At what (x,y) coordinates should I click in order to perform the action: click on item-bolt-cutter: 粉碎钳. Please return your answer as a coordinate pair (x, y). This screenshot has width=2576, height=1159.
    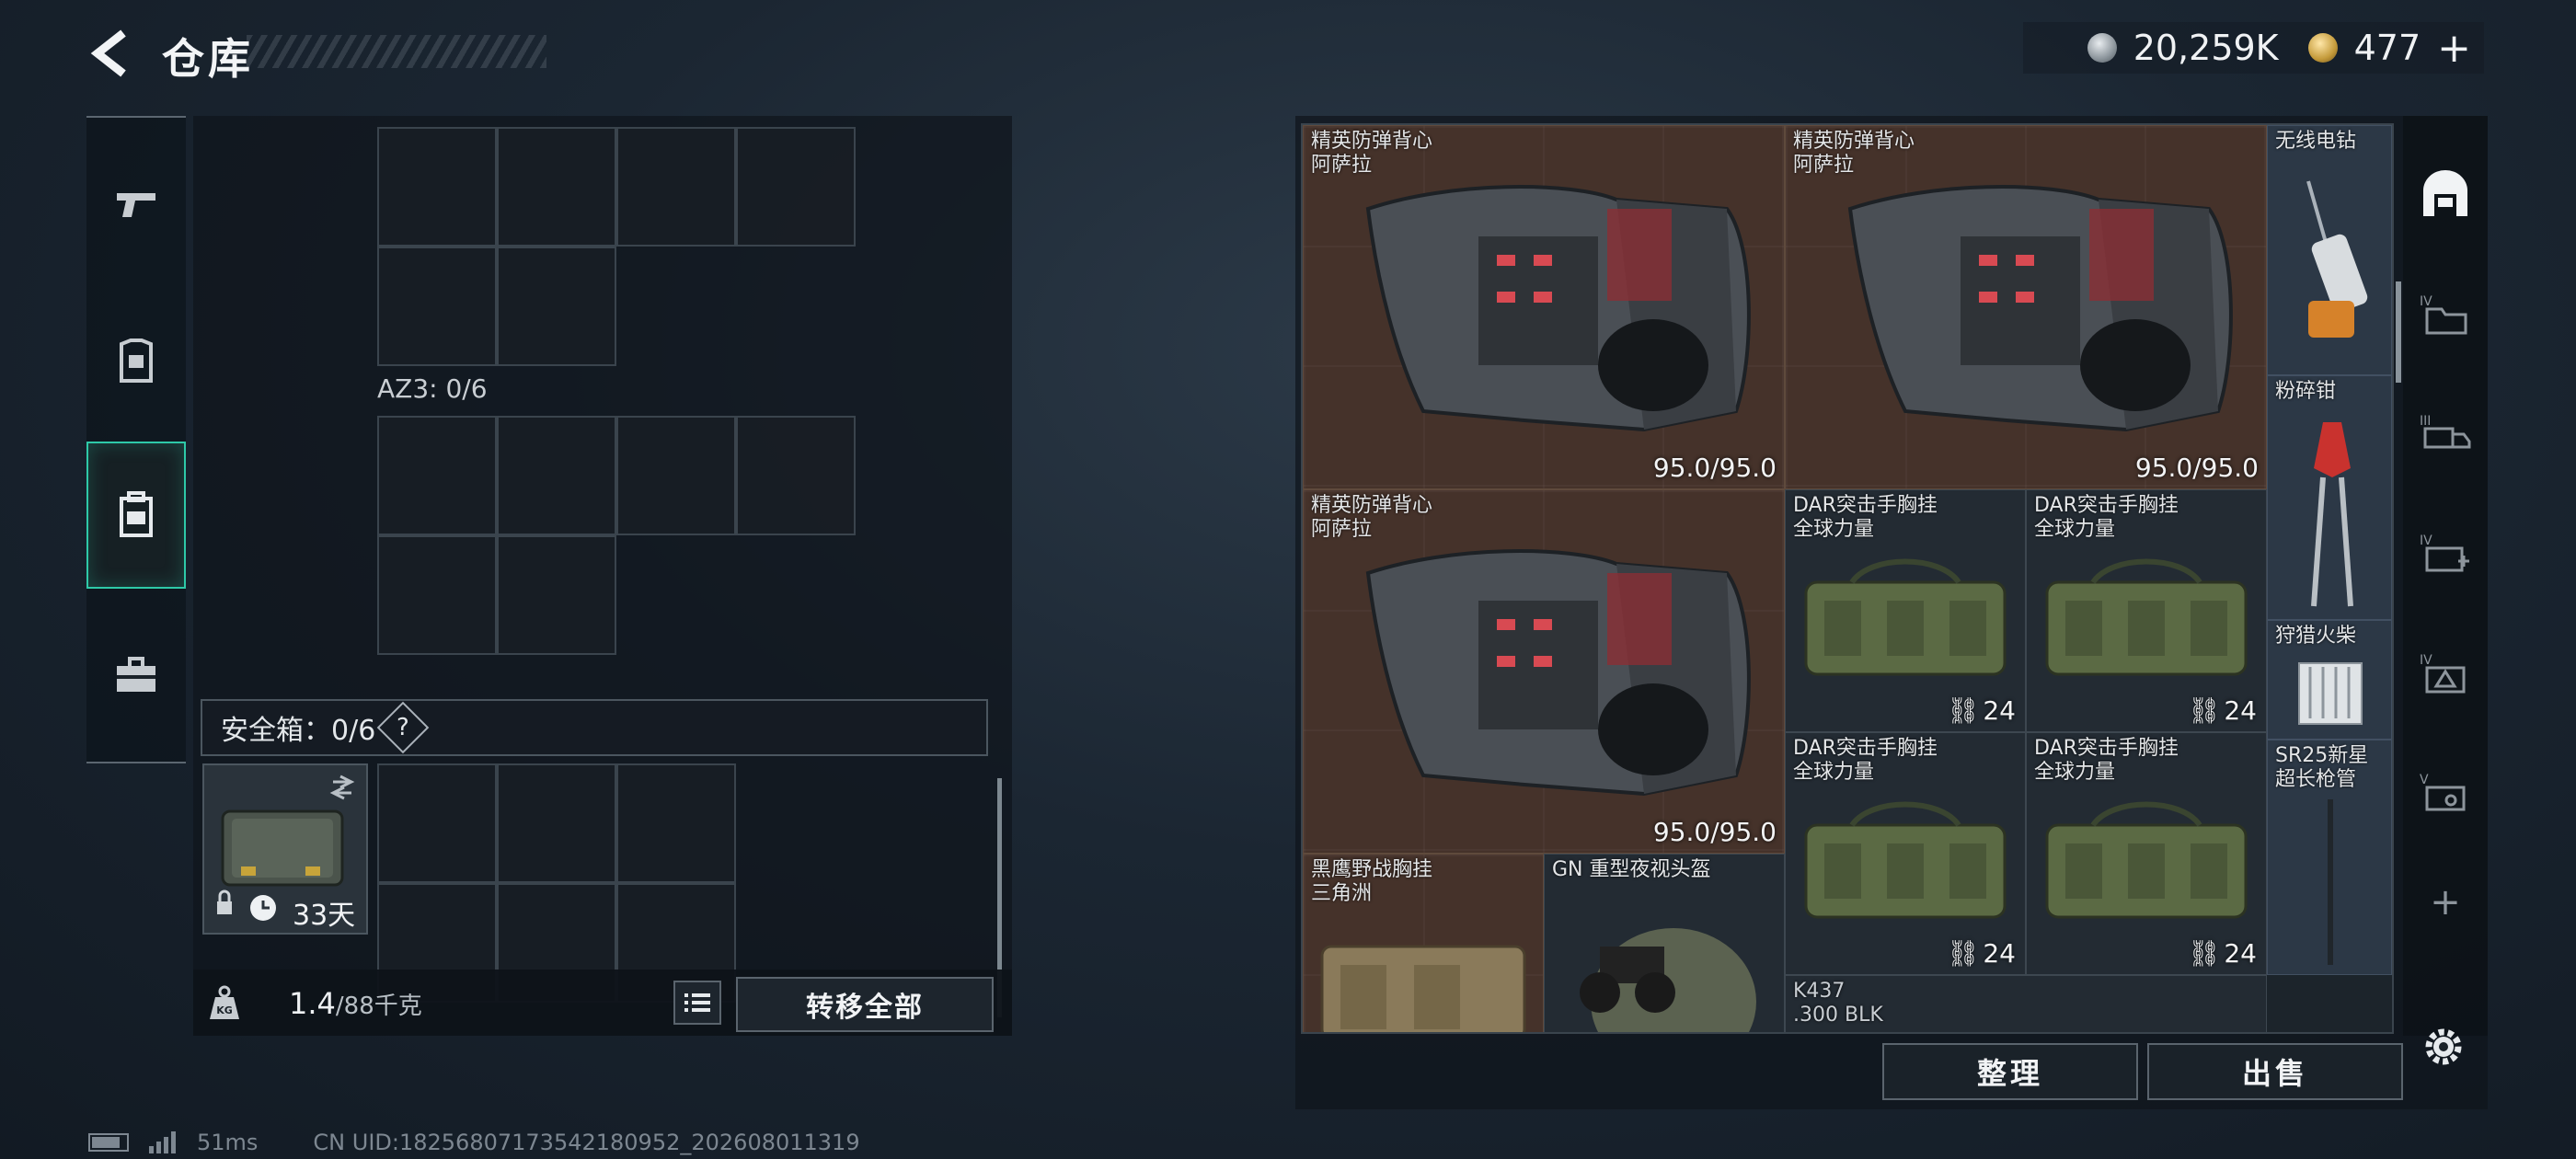
    Looking at the image, I should click on (2329, 497).